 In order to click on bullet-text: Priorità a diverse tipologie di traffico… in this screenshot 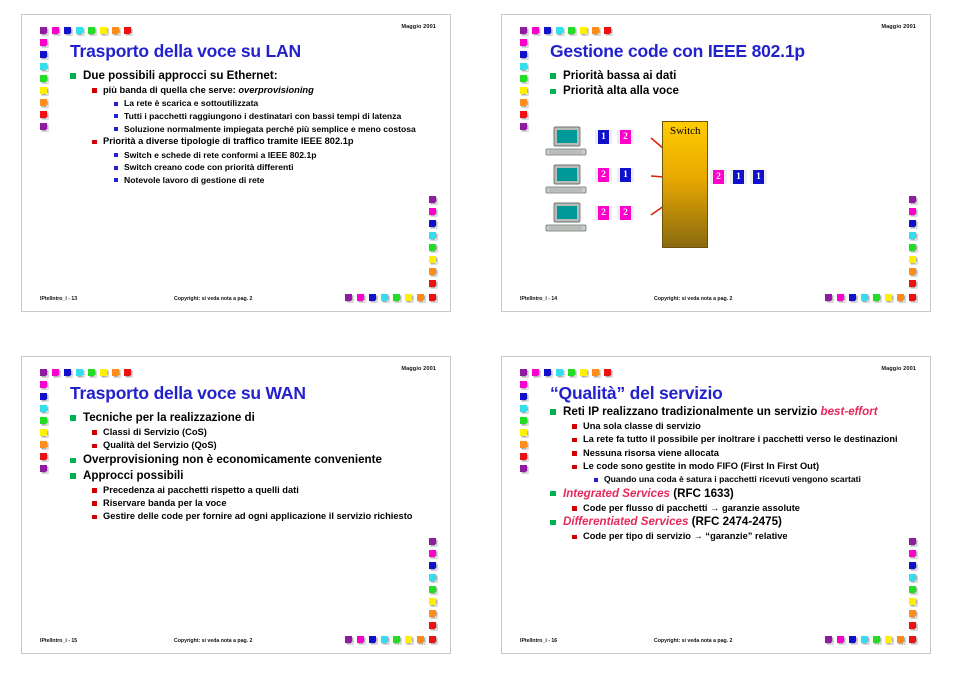, I will do `click(228, 141)`.